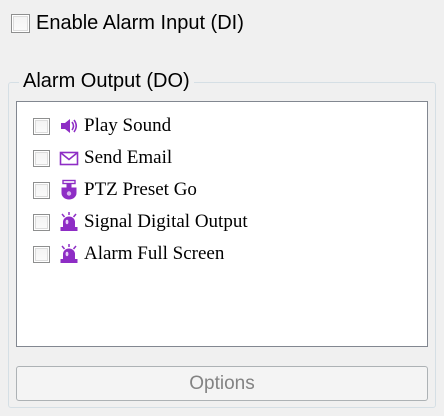  I want to click on list-item-alarm-full-screen: Alarm Full Screen, so click(128, 254).